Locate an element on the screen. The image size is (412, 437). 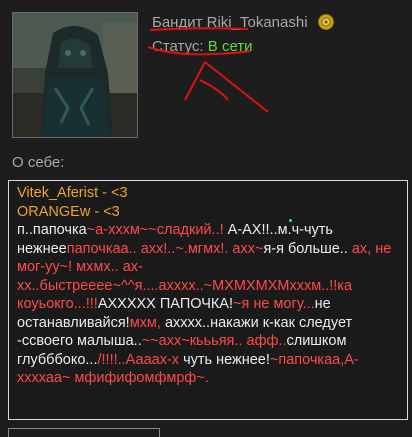
text-segment: п..папочка is located at coordinates (52, 230).